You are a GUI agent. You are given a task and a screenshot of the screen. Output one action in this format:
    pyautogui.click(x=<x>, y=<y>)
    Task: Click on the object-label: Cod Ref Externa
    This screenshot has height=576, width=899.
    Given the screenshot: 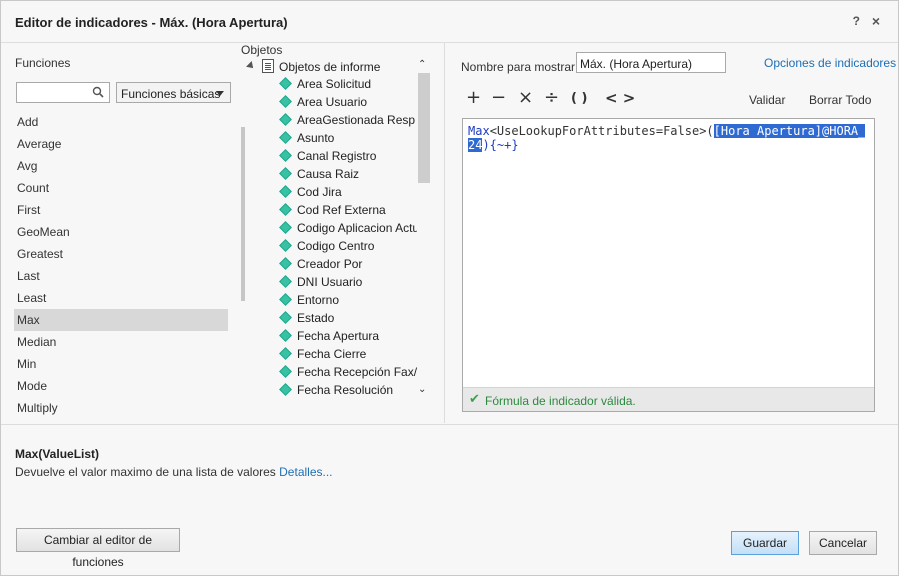 What is the action you would take?
    pyautogui.click(x=341, y=210)
    